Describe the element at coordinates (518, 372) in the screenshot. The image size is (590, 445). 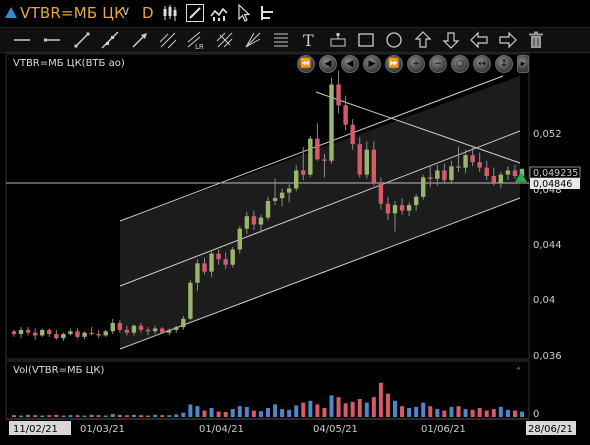
I see `volume-pane-collapse-icon: ˄` at that location.